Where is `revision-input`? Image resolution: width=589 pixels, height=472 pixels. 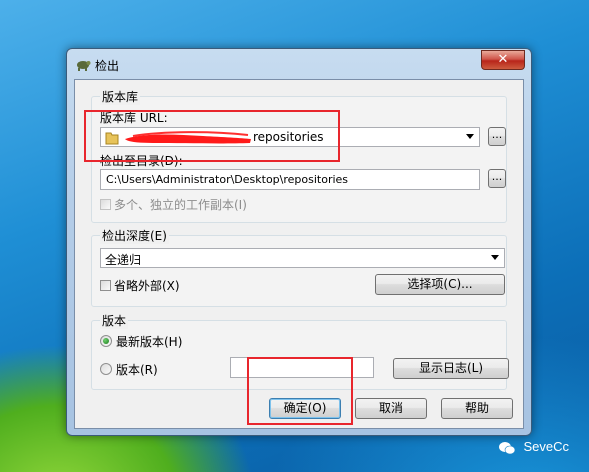
revision-input is located at coordinates (302, 367).